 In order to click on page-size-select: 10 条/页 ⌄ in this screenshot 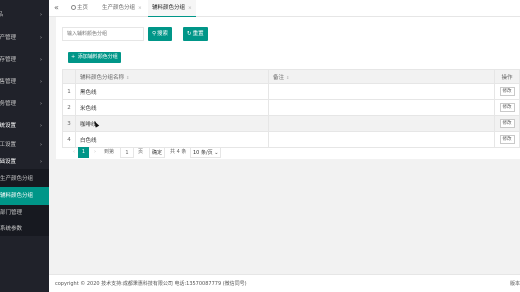, I will do `click(206, 152)`.